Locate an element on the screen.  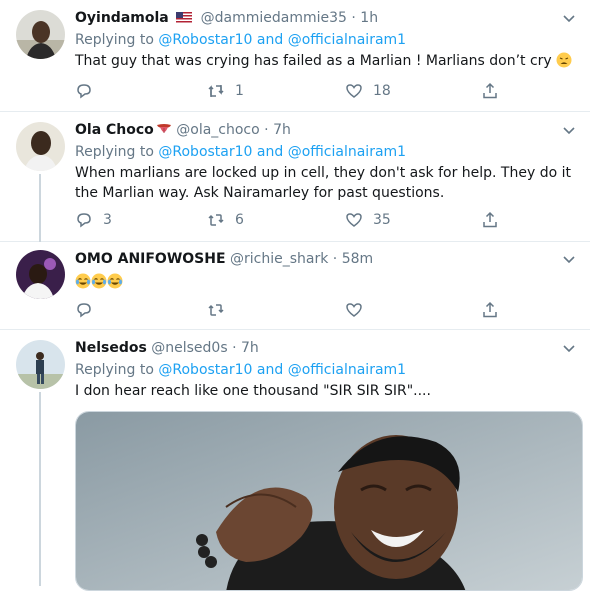
display-name: Nelsedos is located at coordinates (111, 348).